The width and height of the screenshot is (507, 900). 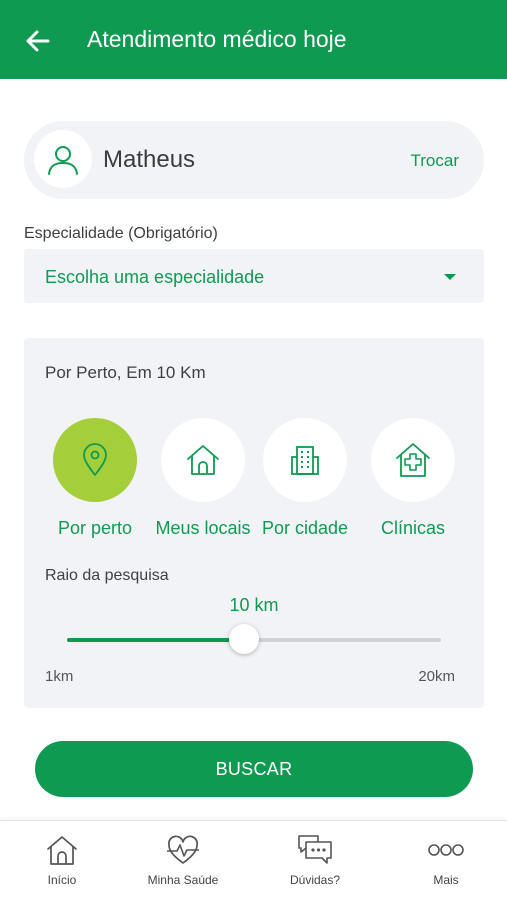 What do you see at coordinates (121, 233) in the screenshot?
I see `specialty-label: Especialidade (Obrigatório)` at bounding box center [121, 233].